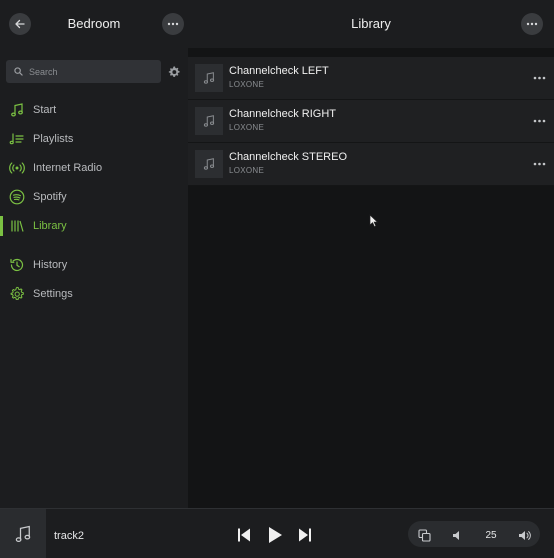 Image resolution: width=554 pixels, height=558 pixels. I want to click on sidebar-header: Bedroom, so click(94, 24).